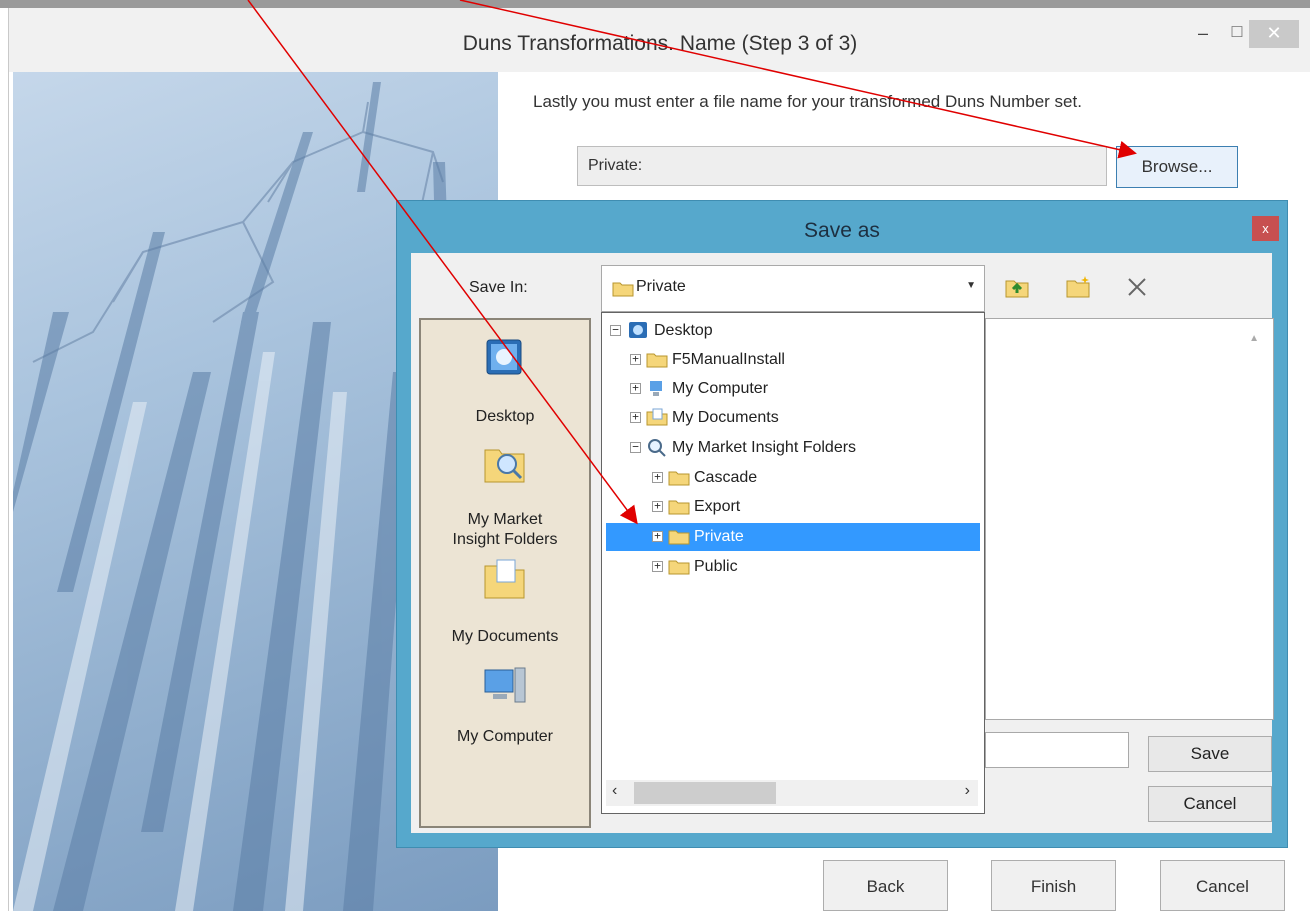 Image resolution: width=1310 pixels, height=912 pixels. What do you see at coordinates (1057, 750) in the screenshot?
I see `file-name-input` at bounding box center [1057, 750].